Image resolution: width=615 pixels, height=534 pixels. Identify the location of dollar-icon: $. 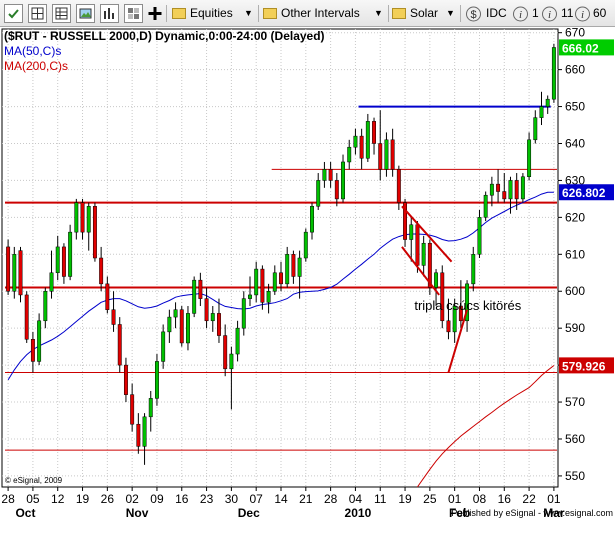
(473, 13).